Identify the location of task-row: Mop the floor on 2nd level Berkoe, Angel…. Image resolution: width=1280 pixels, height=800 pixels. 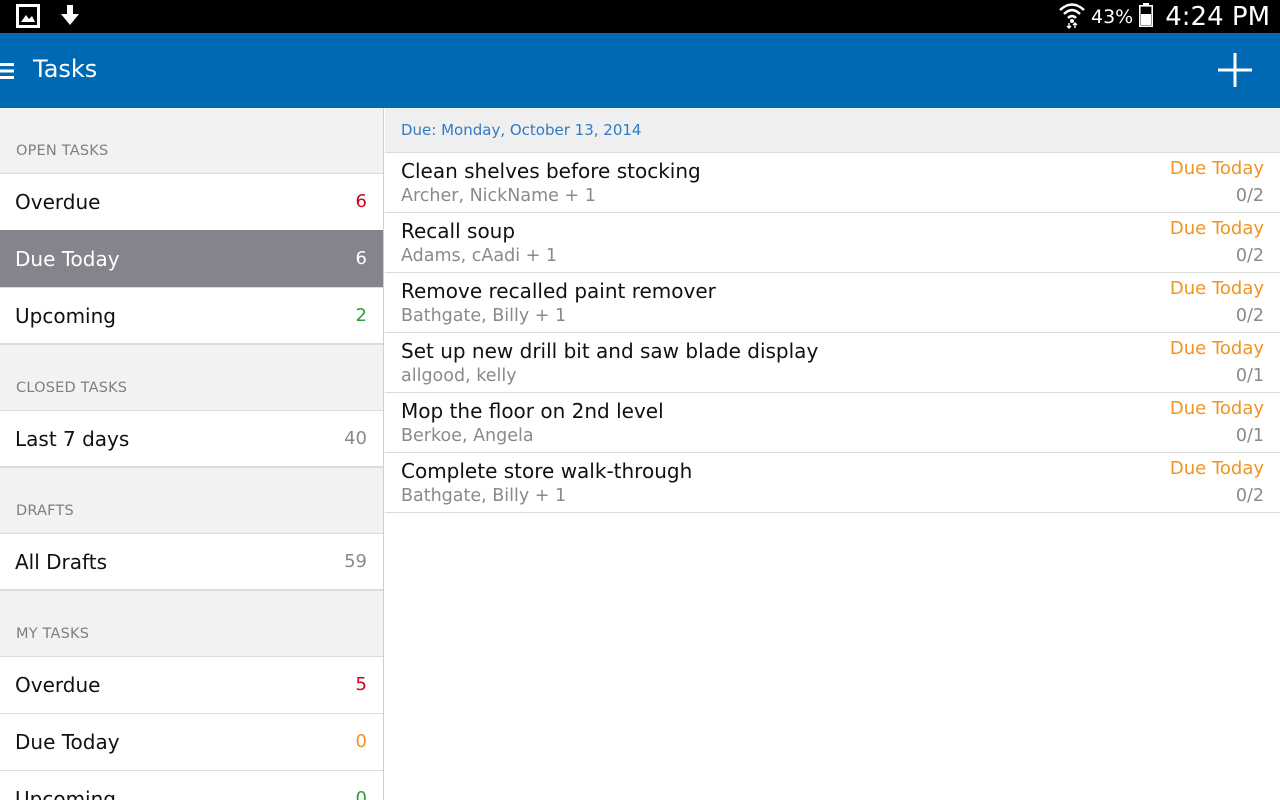
(832, 423).